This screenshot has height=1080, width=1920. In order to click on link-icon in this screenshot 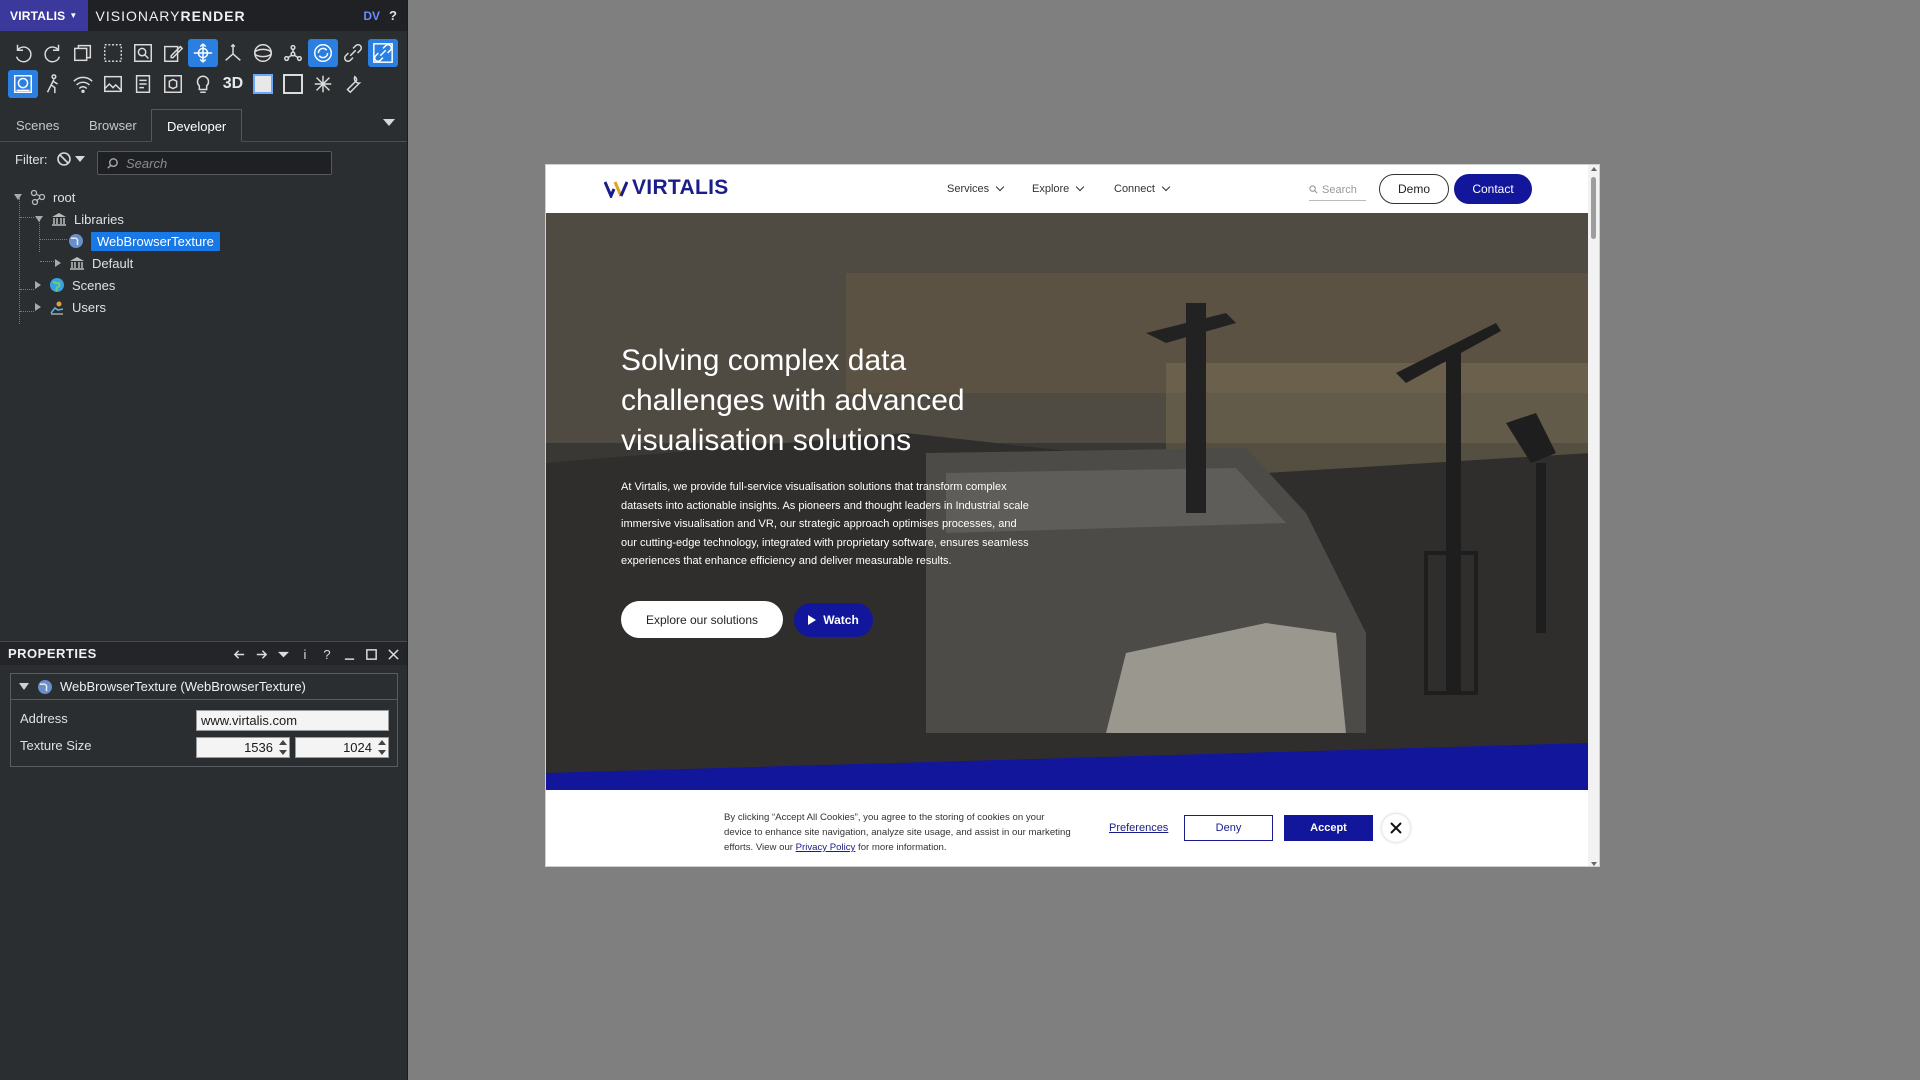, I will do `click(353, 53)`.